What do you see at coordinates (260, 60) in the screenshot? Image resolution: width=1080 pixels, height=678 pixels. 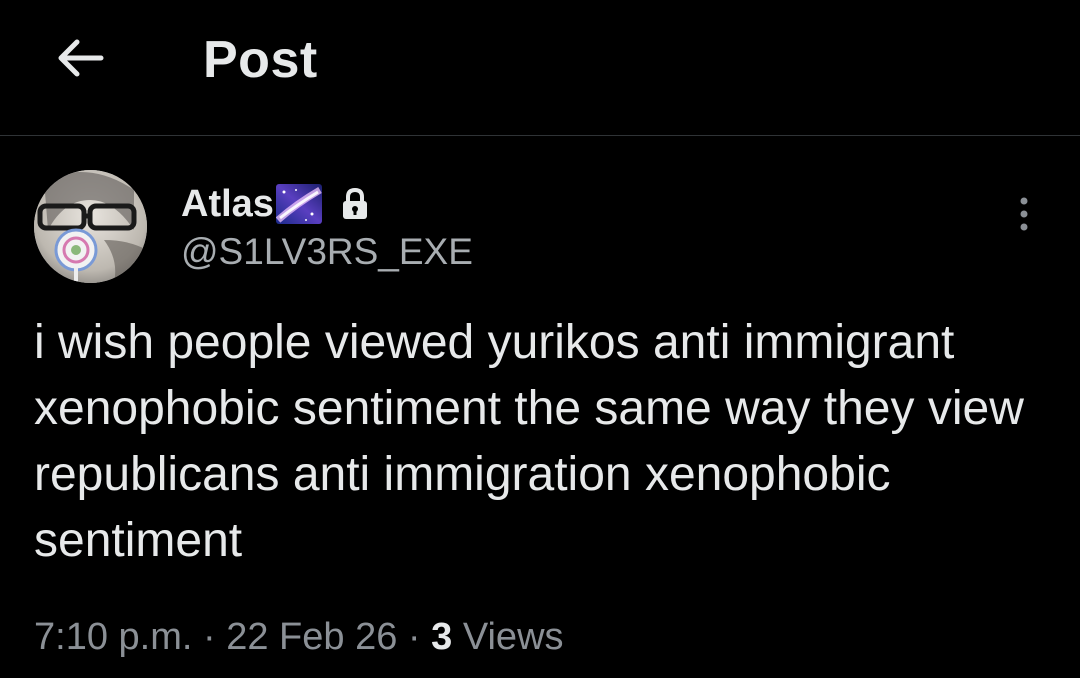 I see `page-title: Post` at bounding box center [260, 60].